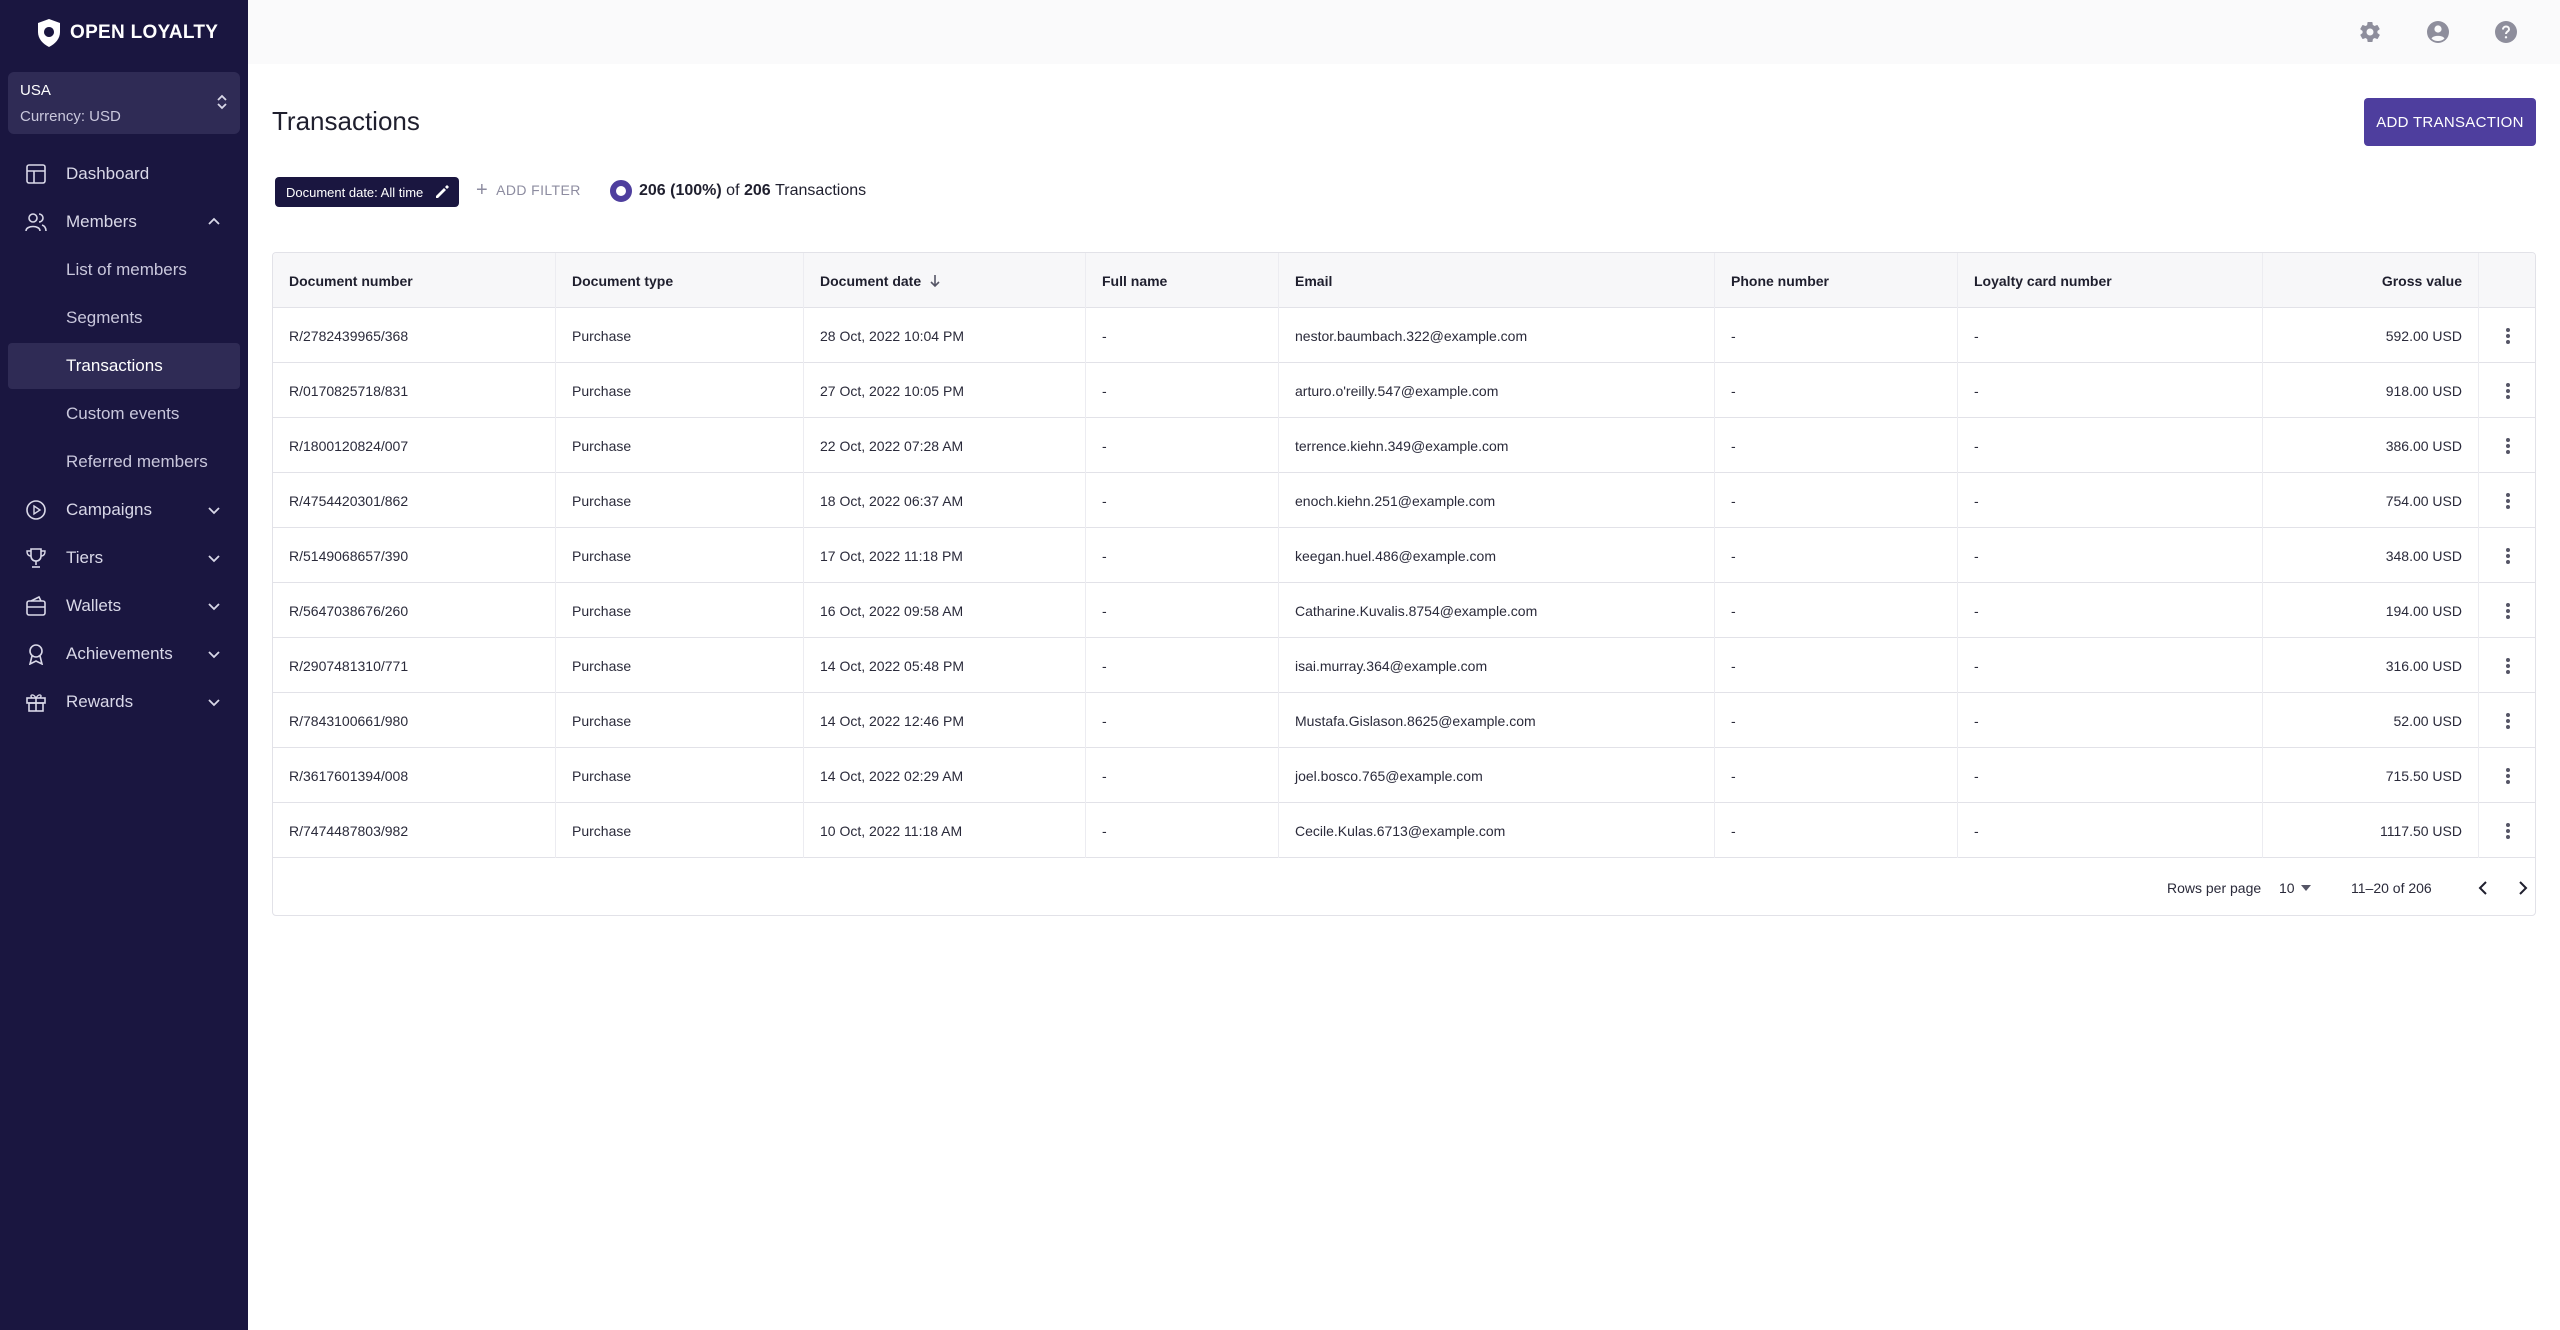 Image resolution: width=2560 pixels, height=1330 pixels. I want to click on sidebar-item-wallets: Wallets, so click(124, 606).